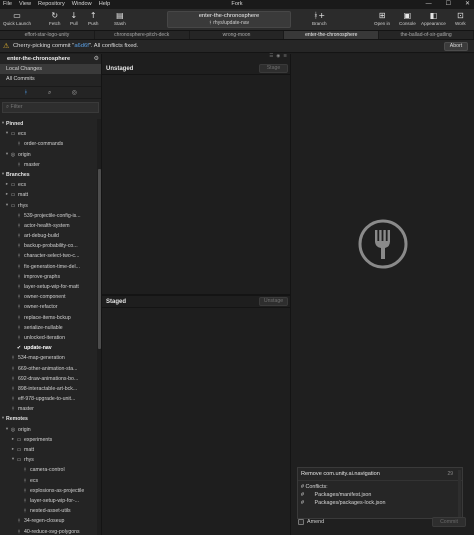 The width and height of the screenshot is (474, 535). I want to click on stash-button: ▤ Stash, so click(120, 18).